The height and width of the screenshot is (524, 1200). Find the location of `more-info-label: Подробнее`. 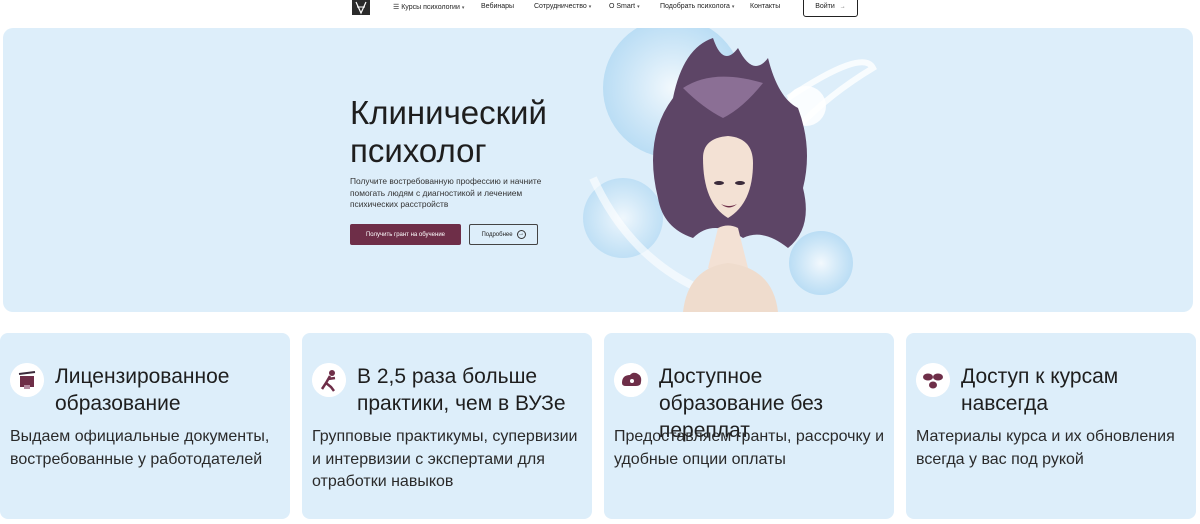

more-info-label: Подробнее is located at coordinates (497, 234).